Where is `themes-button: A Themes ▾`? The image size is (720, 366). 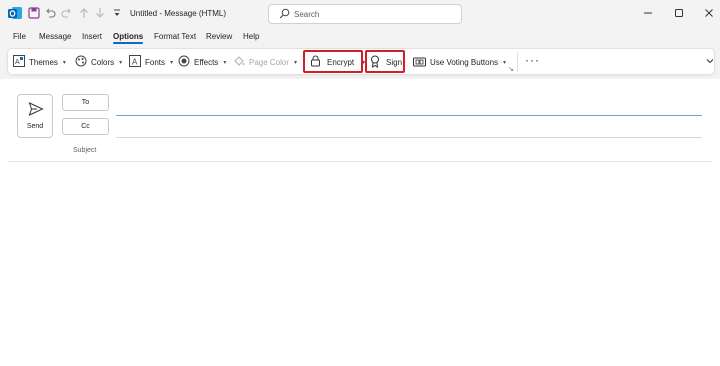 themes-button: A Themes ▾ is located at coordinates (39, 62).